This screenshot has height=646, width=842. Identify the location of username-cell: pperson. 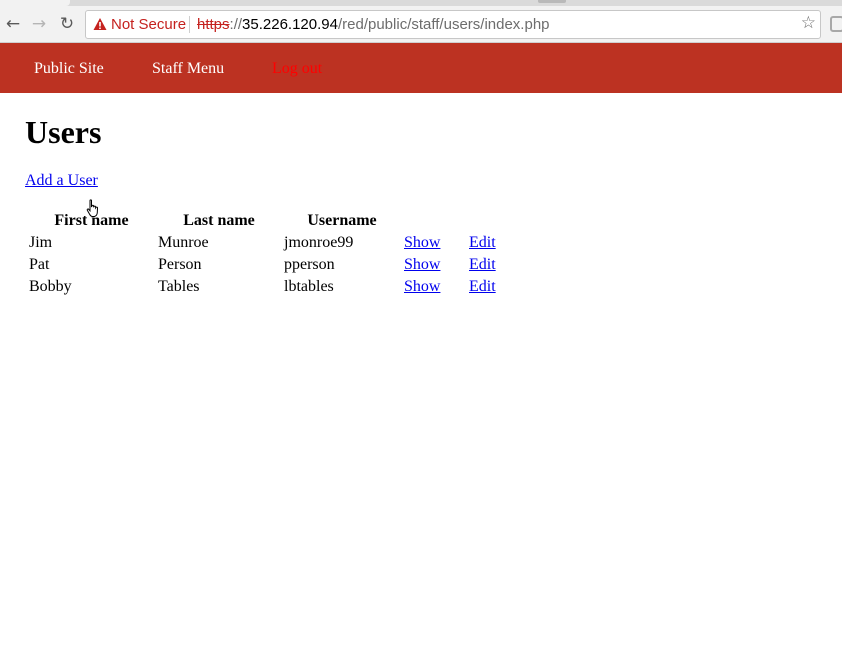
(309, 264).